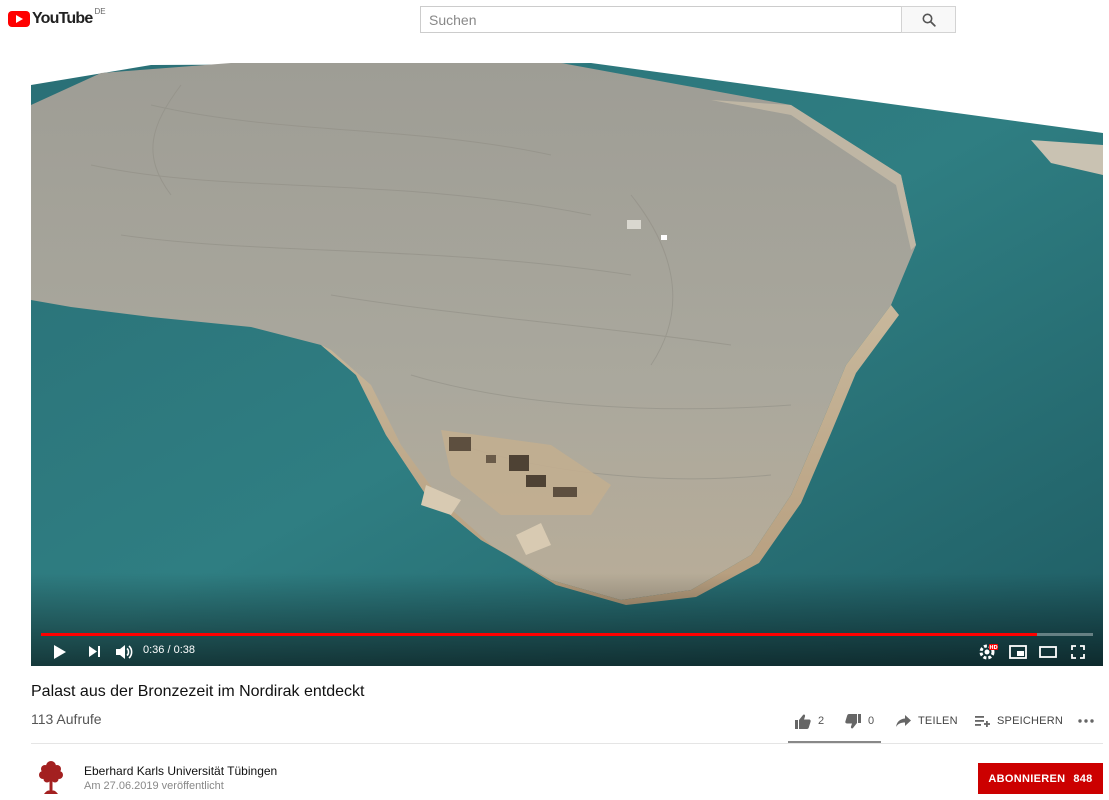 The width and height of the screenshot is (1109, 800). What do you see at coordinates (993, 648) in the screenshot?
I see `svg-text: HD` at bounding box center [993, 648].